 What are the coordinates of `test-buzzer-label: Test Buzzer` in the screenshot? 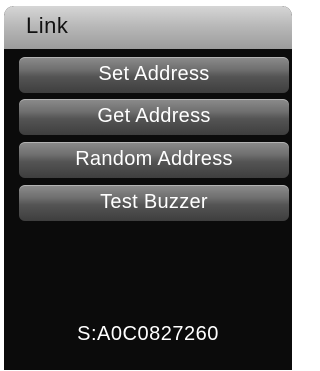 It's located at (154, 202).